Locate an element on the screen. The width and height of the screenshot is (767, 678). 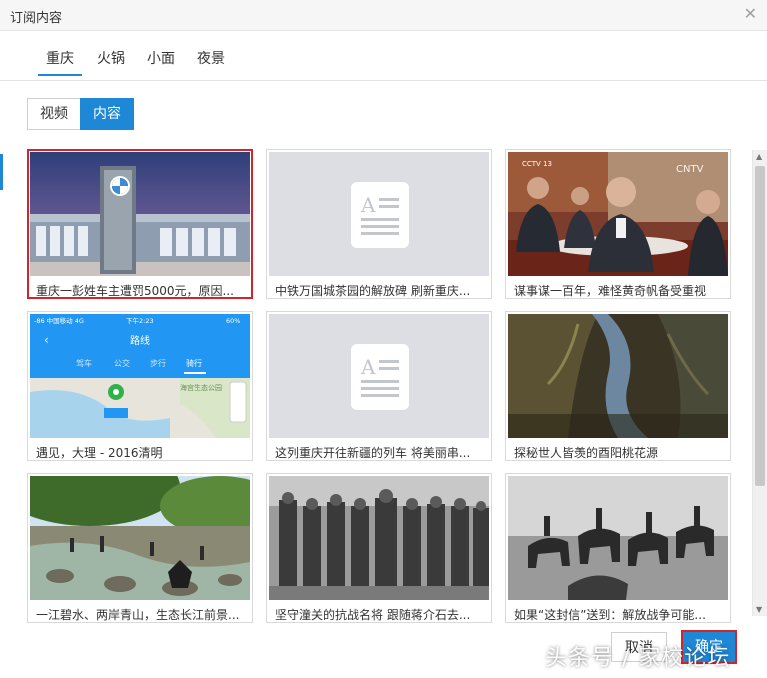
active-tab-indicator is located at coordinates (60, 75).